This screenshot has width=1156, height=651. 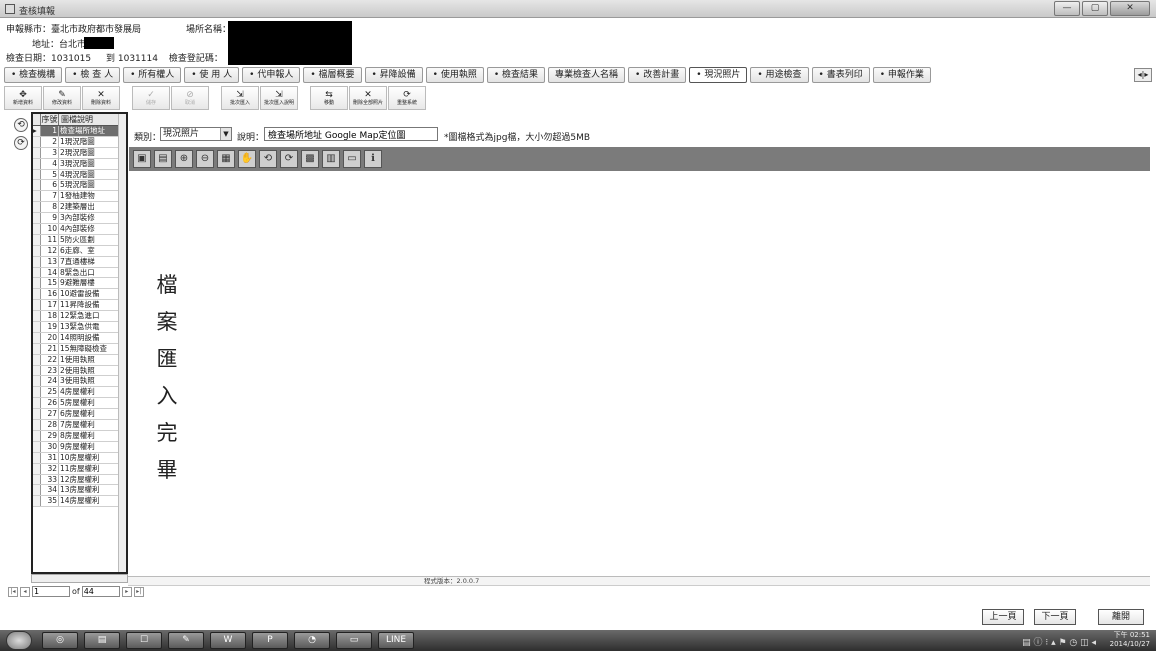 I want to click on table-row: 33 12房屋權利, so click(x=79, y=480).